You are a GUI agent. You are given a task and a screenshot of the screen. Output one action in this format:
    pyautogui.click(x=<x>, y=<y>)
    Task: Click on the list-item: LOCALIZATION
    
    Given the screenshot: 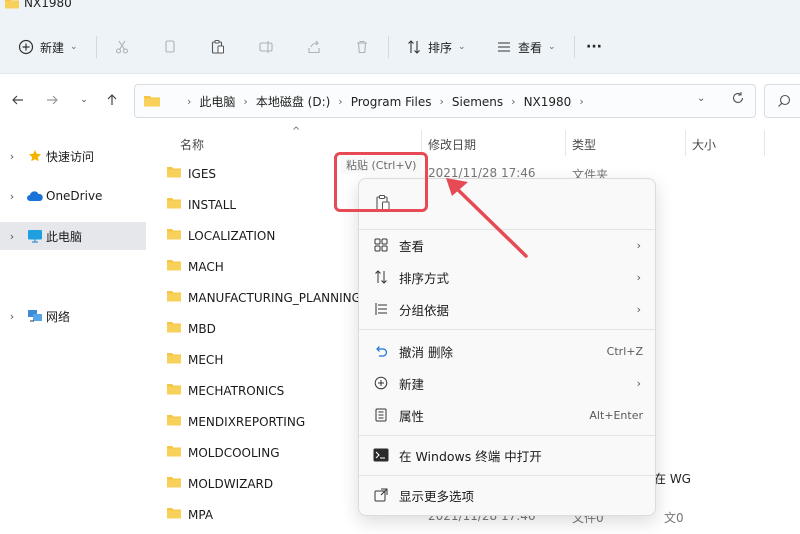 What is the action you would take?
    pyautogui.click(x=220, y=235)
    